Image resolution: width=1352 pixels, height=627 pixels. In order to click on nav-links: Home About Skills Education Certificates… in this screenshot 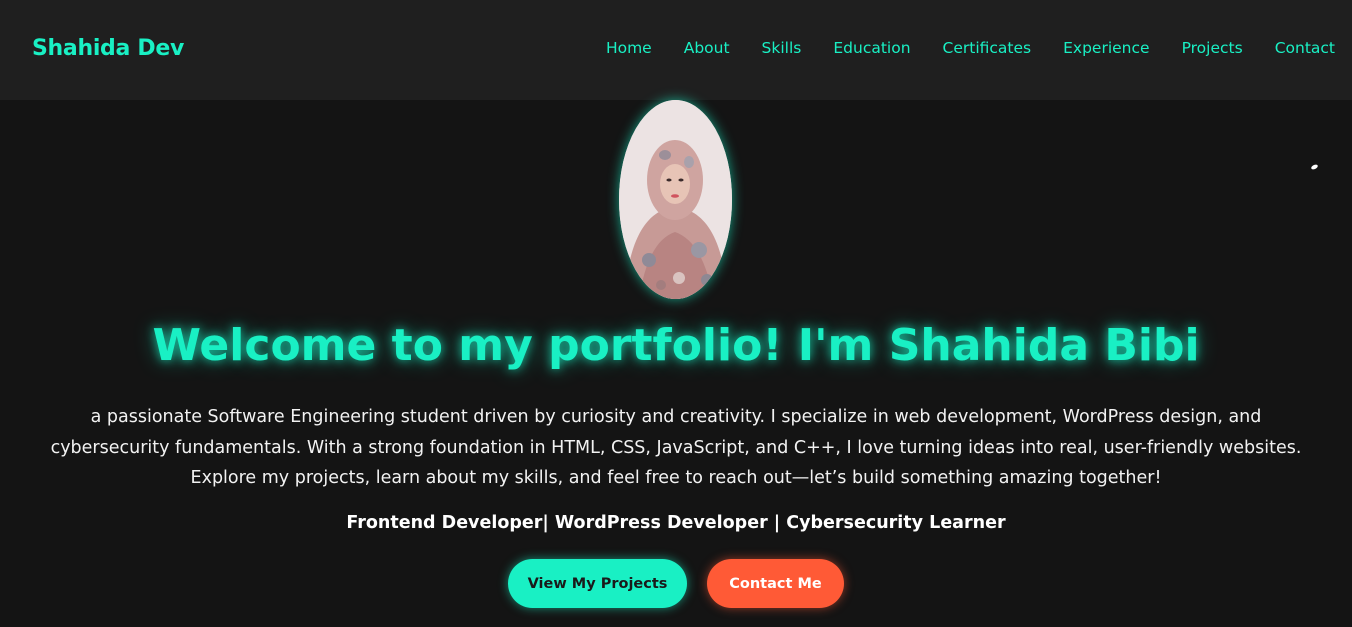, I will do `click(970, 48)`.